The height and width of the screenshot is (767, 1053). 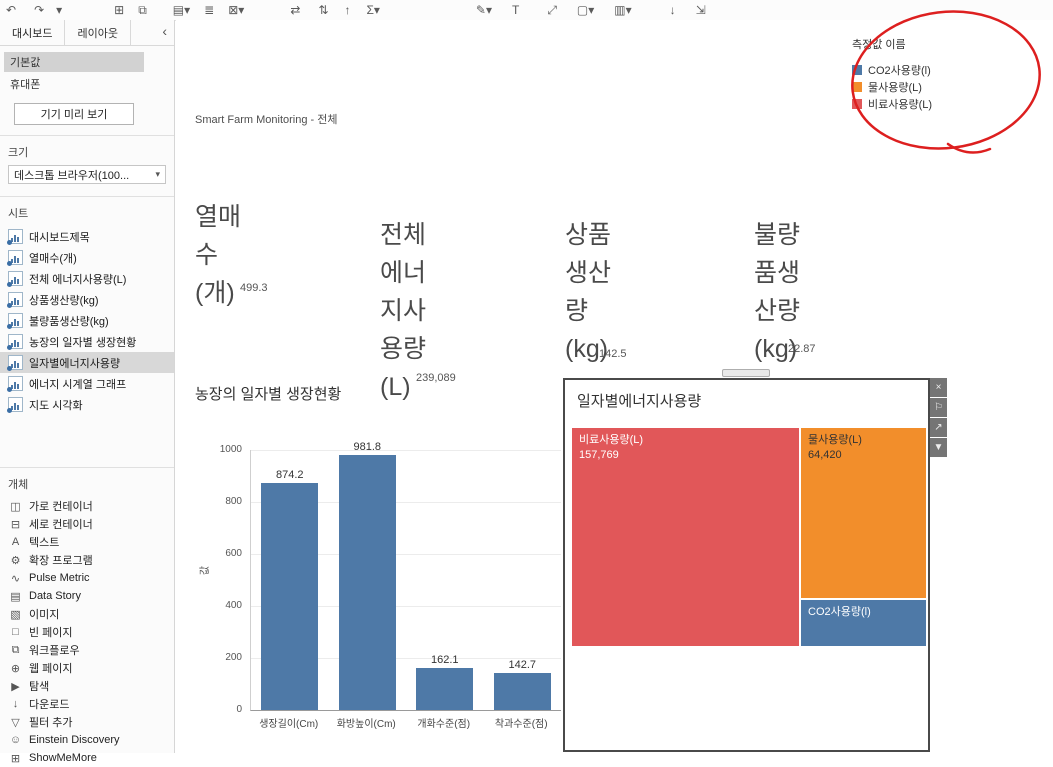 I want to click on size-dropdown: 데스크톱 브라우저(100... ▾, so click(x=87, y=174).